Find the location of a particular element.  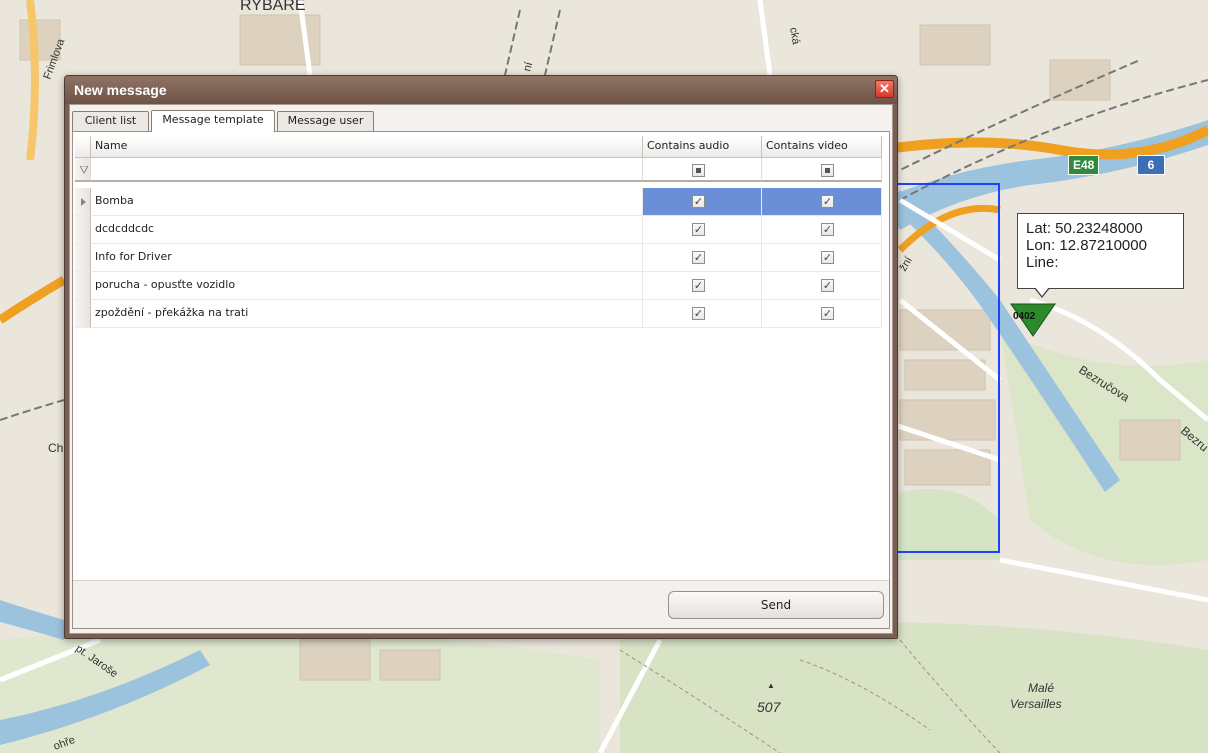

table-row: zpoždění - překážka na trati ✓ ✓ is located at coordinates (481, 314).